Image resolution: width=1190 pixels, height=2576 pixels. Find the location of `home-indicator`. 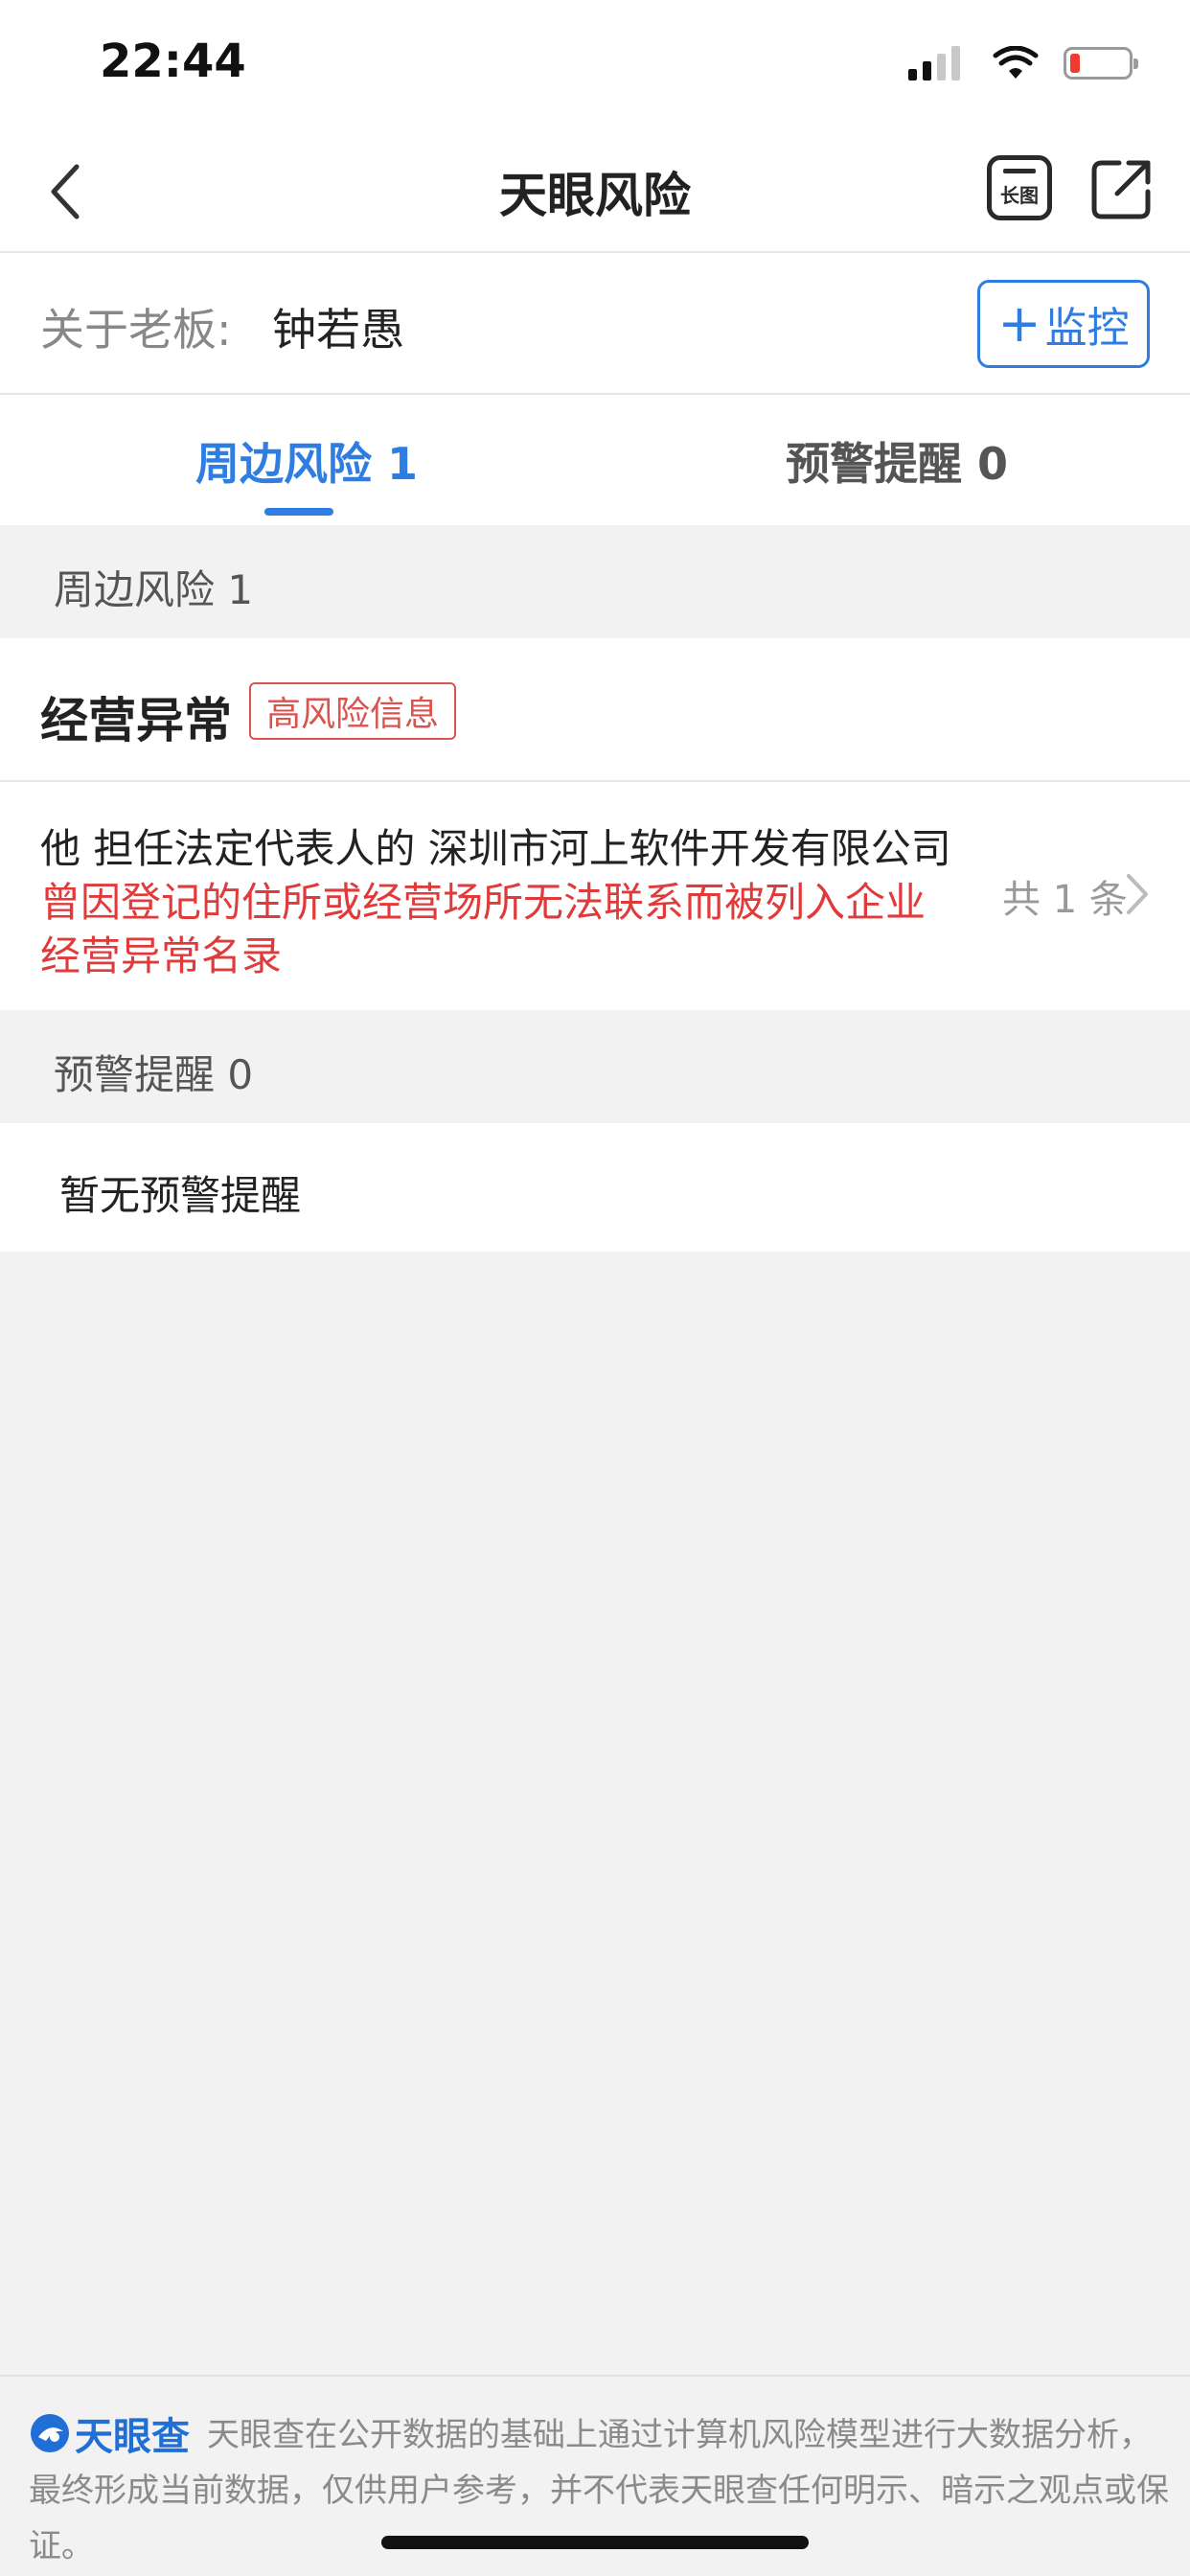

home-indicator is located at coordinates (595, 2542).